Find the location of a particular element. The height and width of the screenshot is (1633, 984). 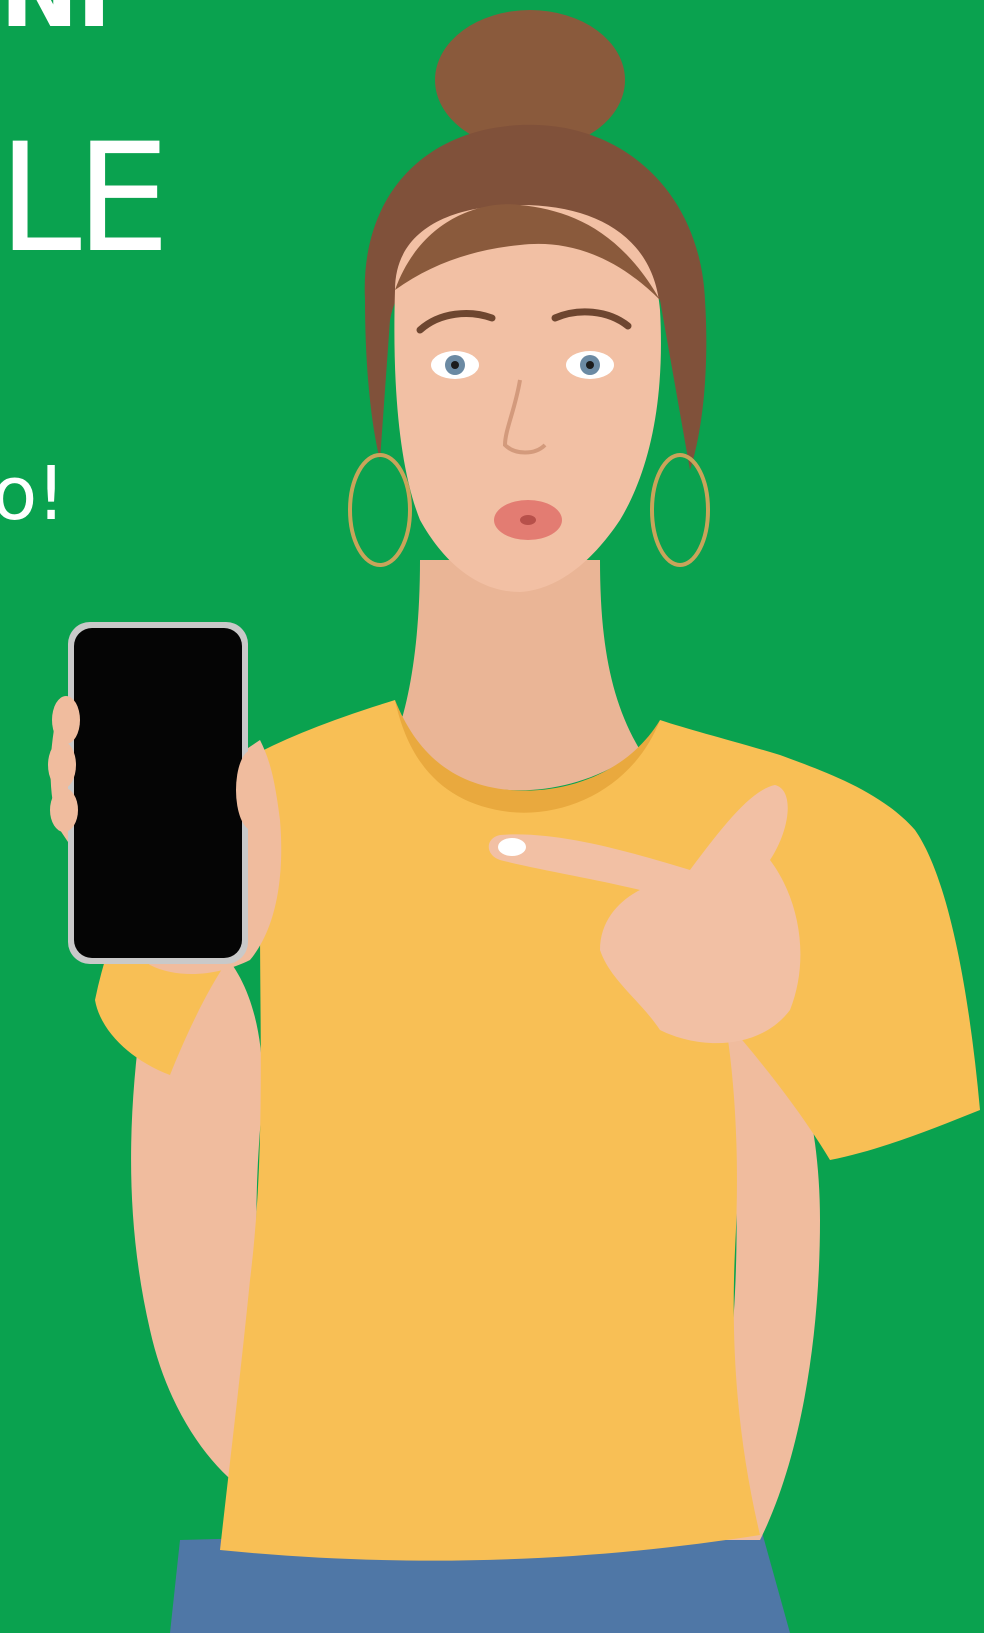

right-pupil is located at coordinates (590, 365).